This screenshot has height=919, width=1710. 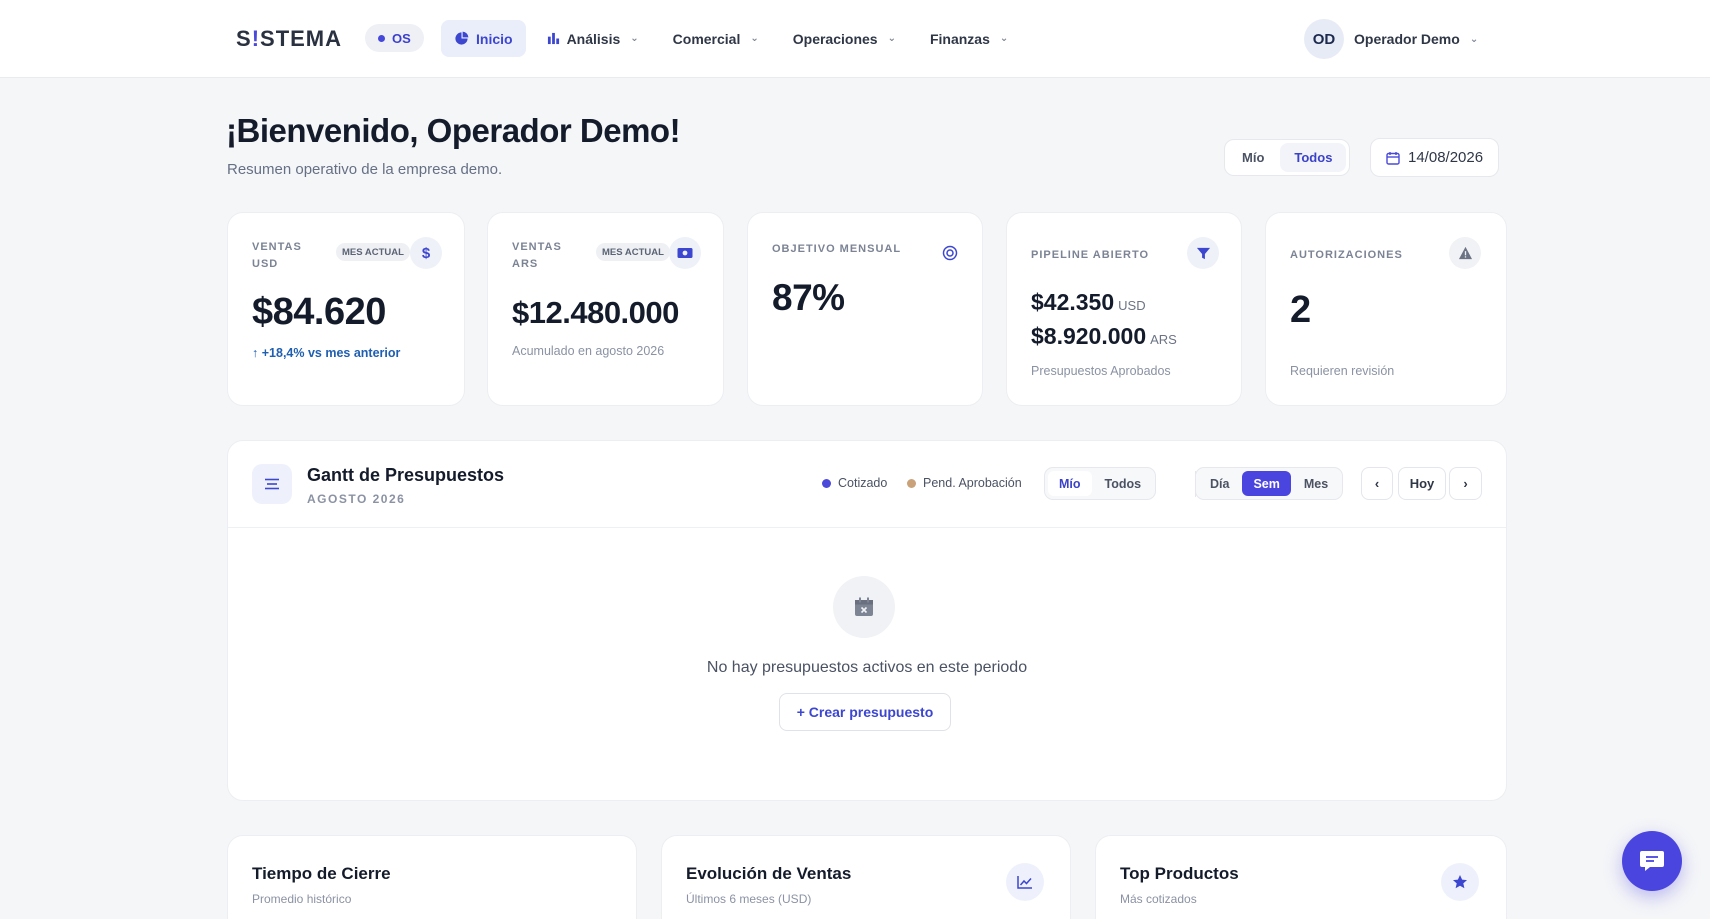 I want to click on calendar-x-icon, so click(x=864, y=607).